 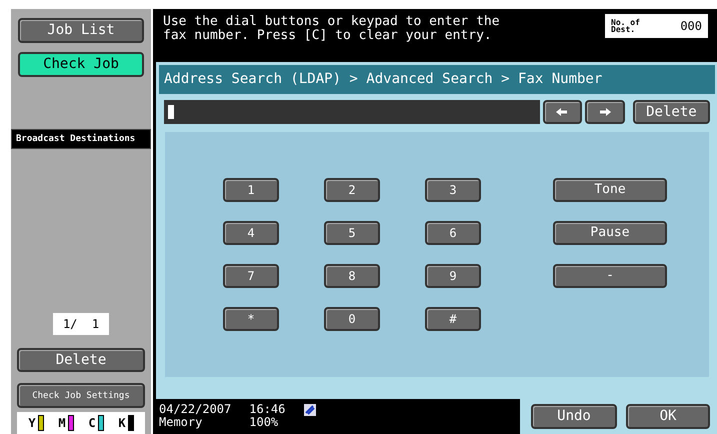 What do you see at coordinates (668, 416) in the screenshot?
I see `ok-button: OK` at bounding box center [668, 416].